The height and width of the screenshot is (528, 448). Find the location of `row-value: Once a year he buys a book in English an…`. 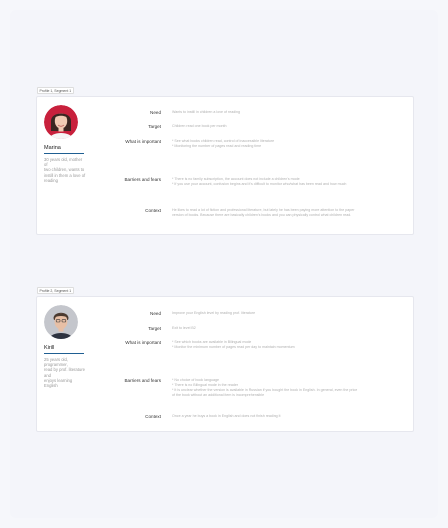

row-value: Once a year he buys a book in English an… is located at coordinates (226, 416).